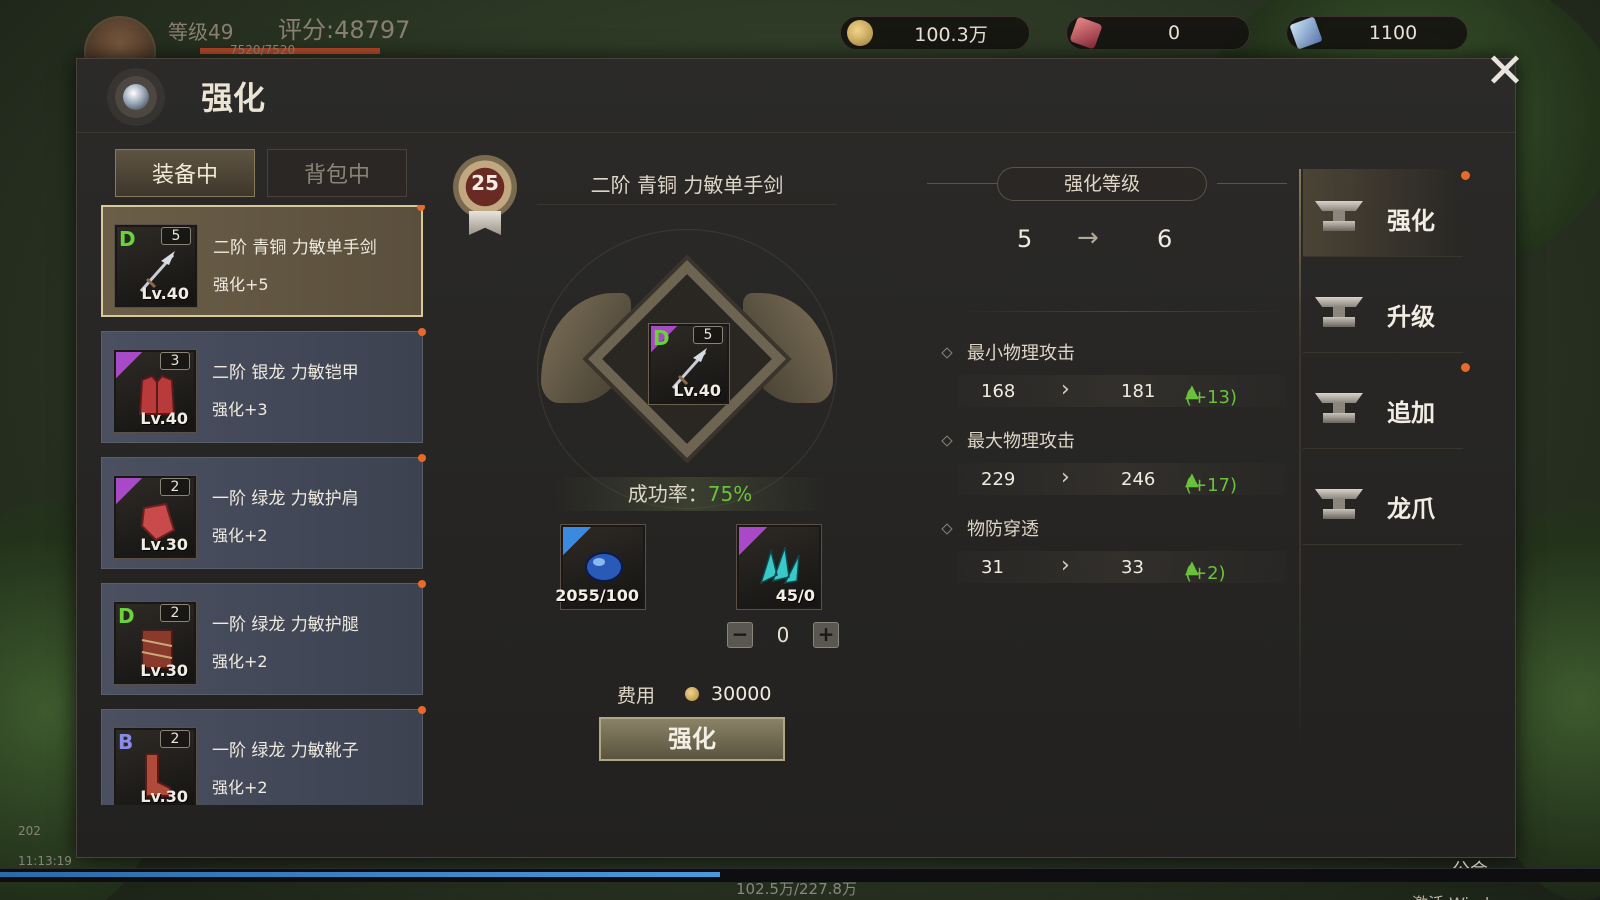 This screenshot has height=900, width=1600. I want to click on tab-inventory: 背包中, so click(337, 173).